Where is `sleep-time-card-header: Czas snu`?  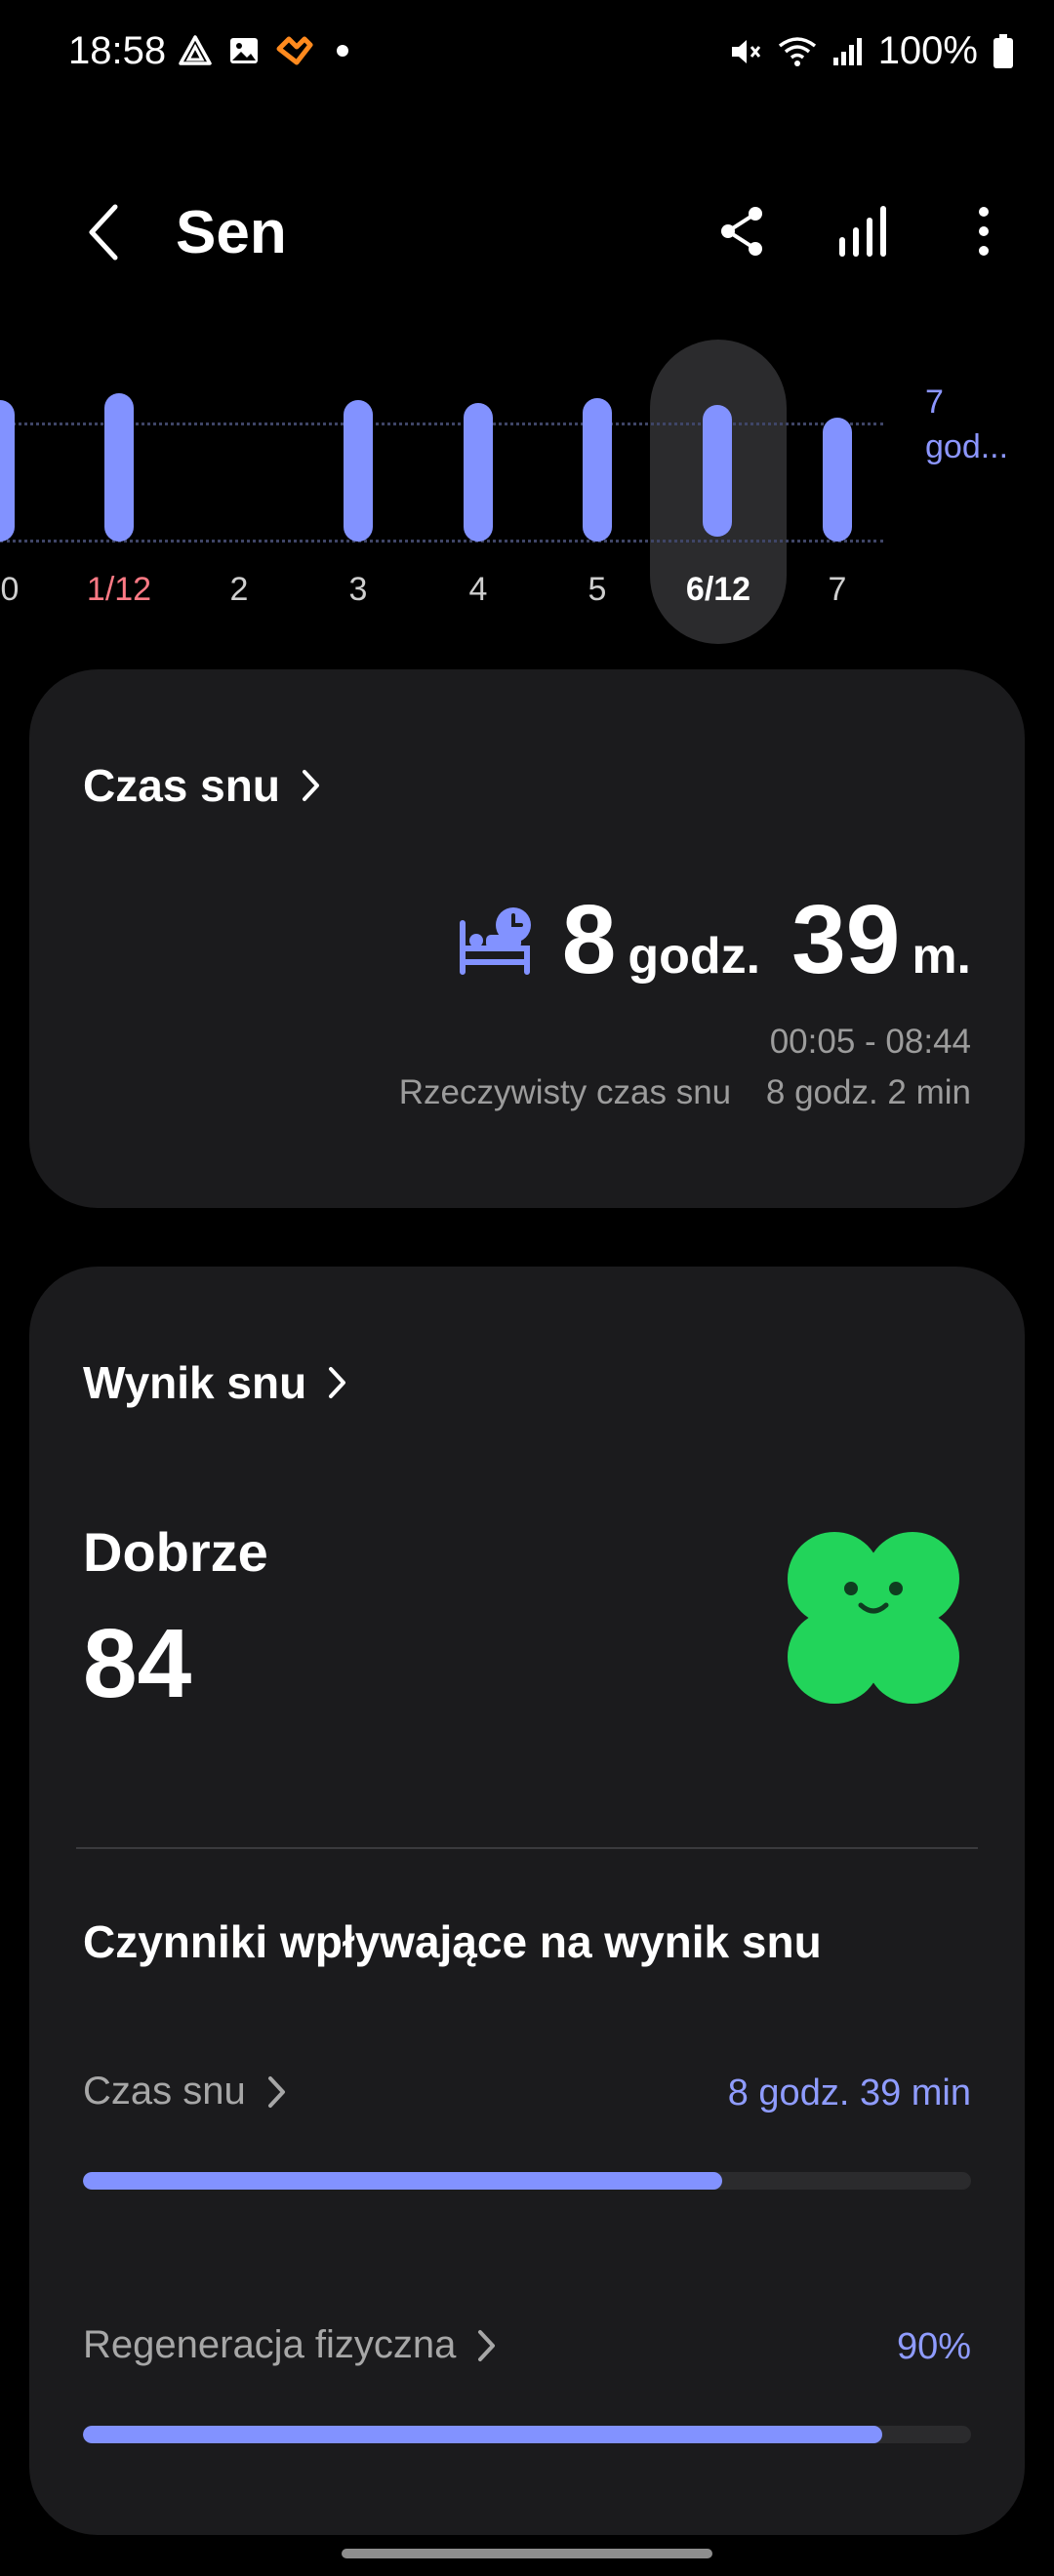
sleep-time-card-header: Czas snu is located at coordinates (202, 785).